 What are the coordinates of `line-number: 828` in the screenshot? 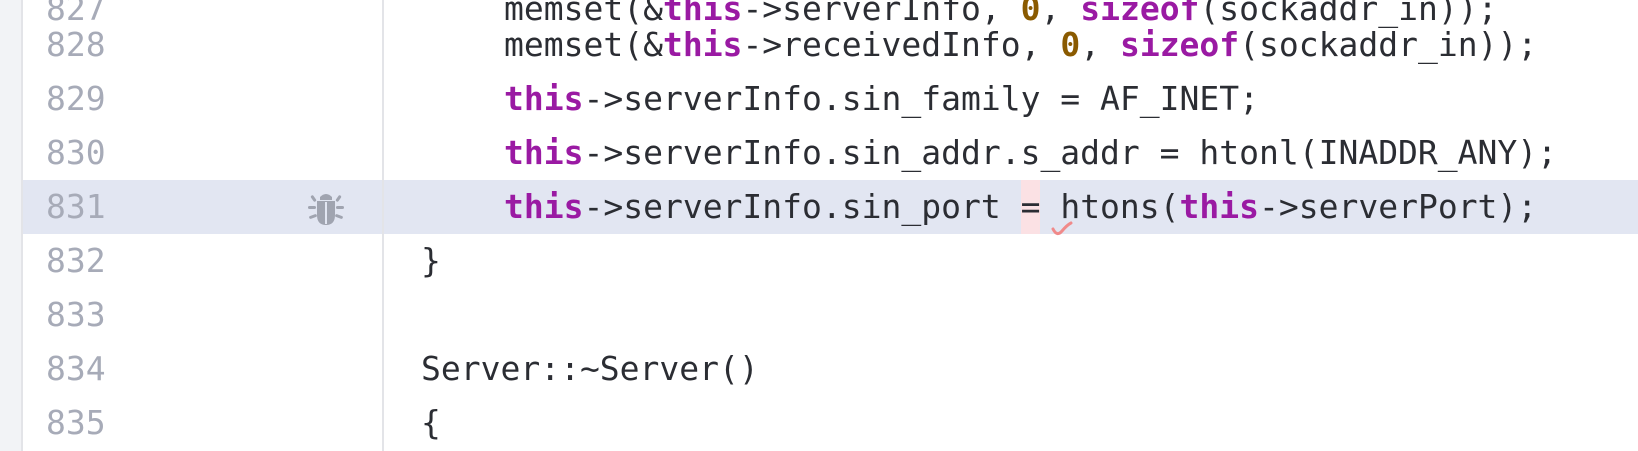 It's located at (76, 45).